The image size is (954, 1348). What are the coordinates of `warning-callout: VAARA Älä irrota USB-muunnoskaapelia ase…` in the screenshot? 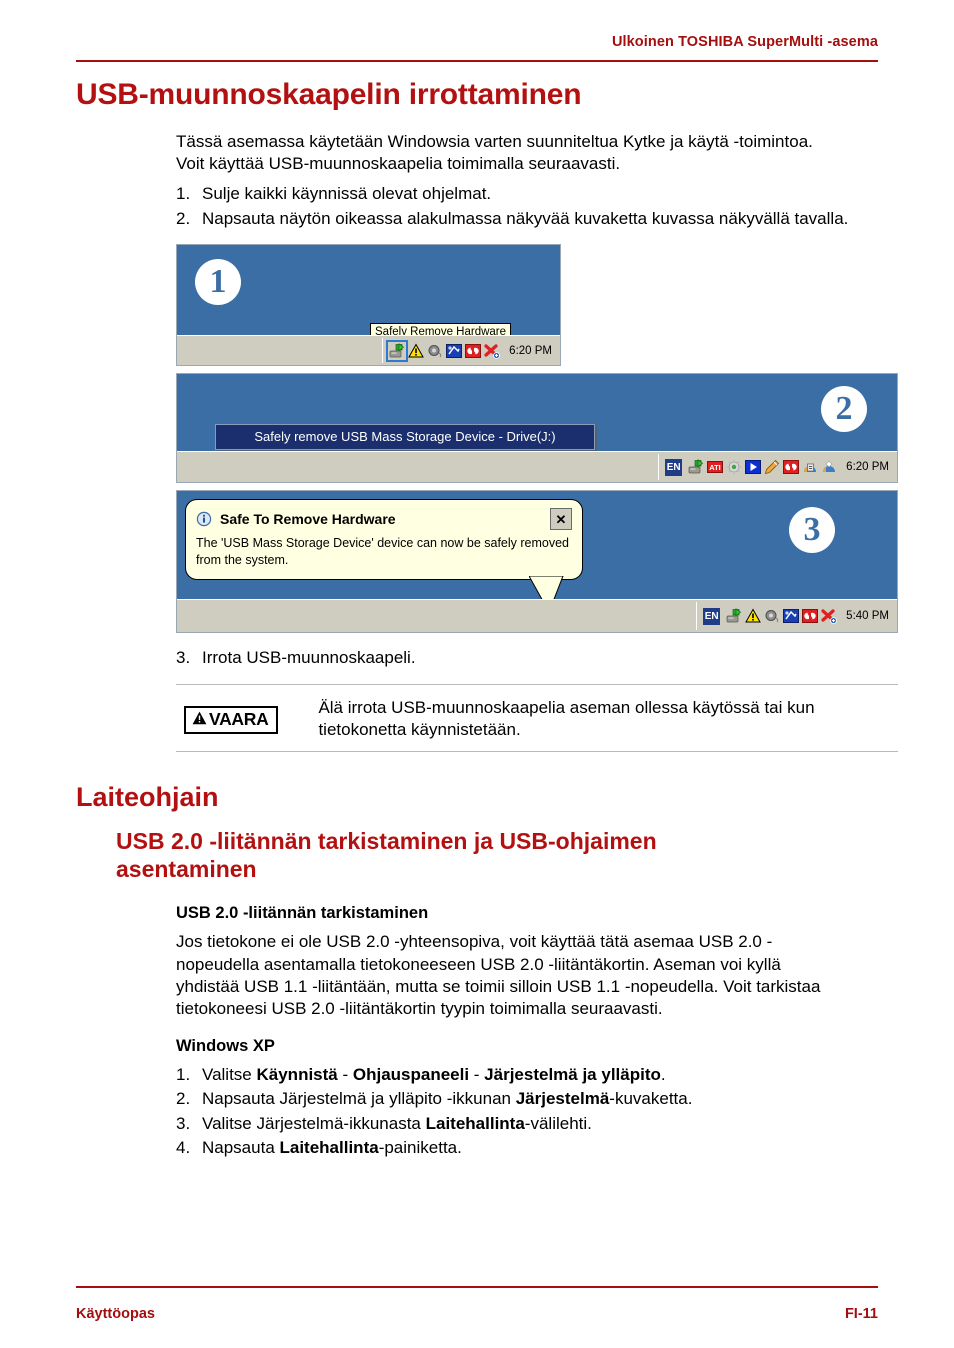 It's located at (537, 717).